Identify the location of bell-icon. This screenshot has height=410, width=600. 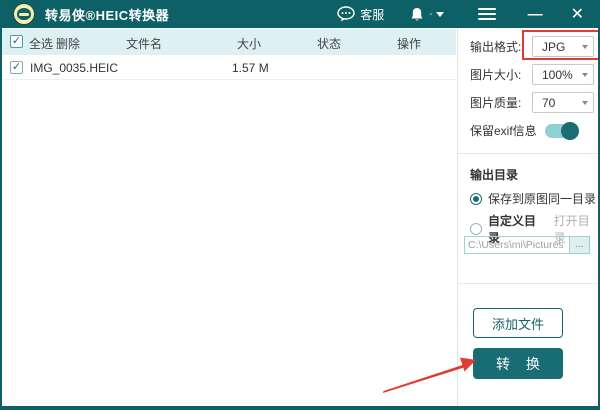
(417, 14).